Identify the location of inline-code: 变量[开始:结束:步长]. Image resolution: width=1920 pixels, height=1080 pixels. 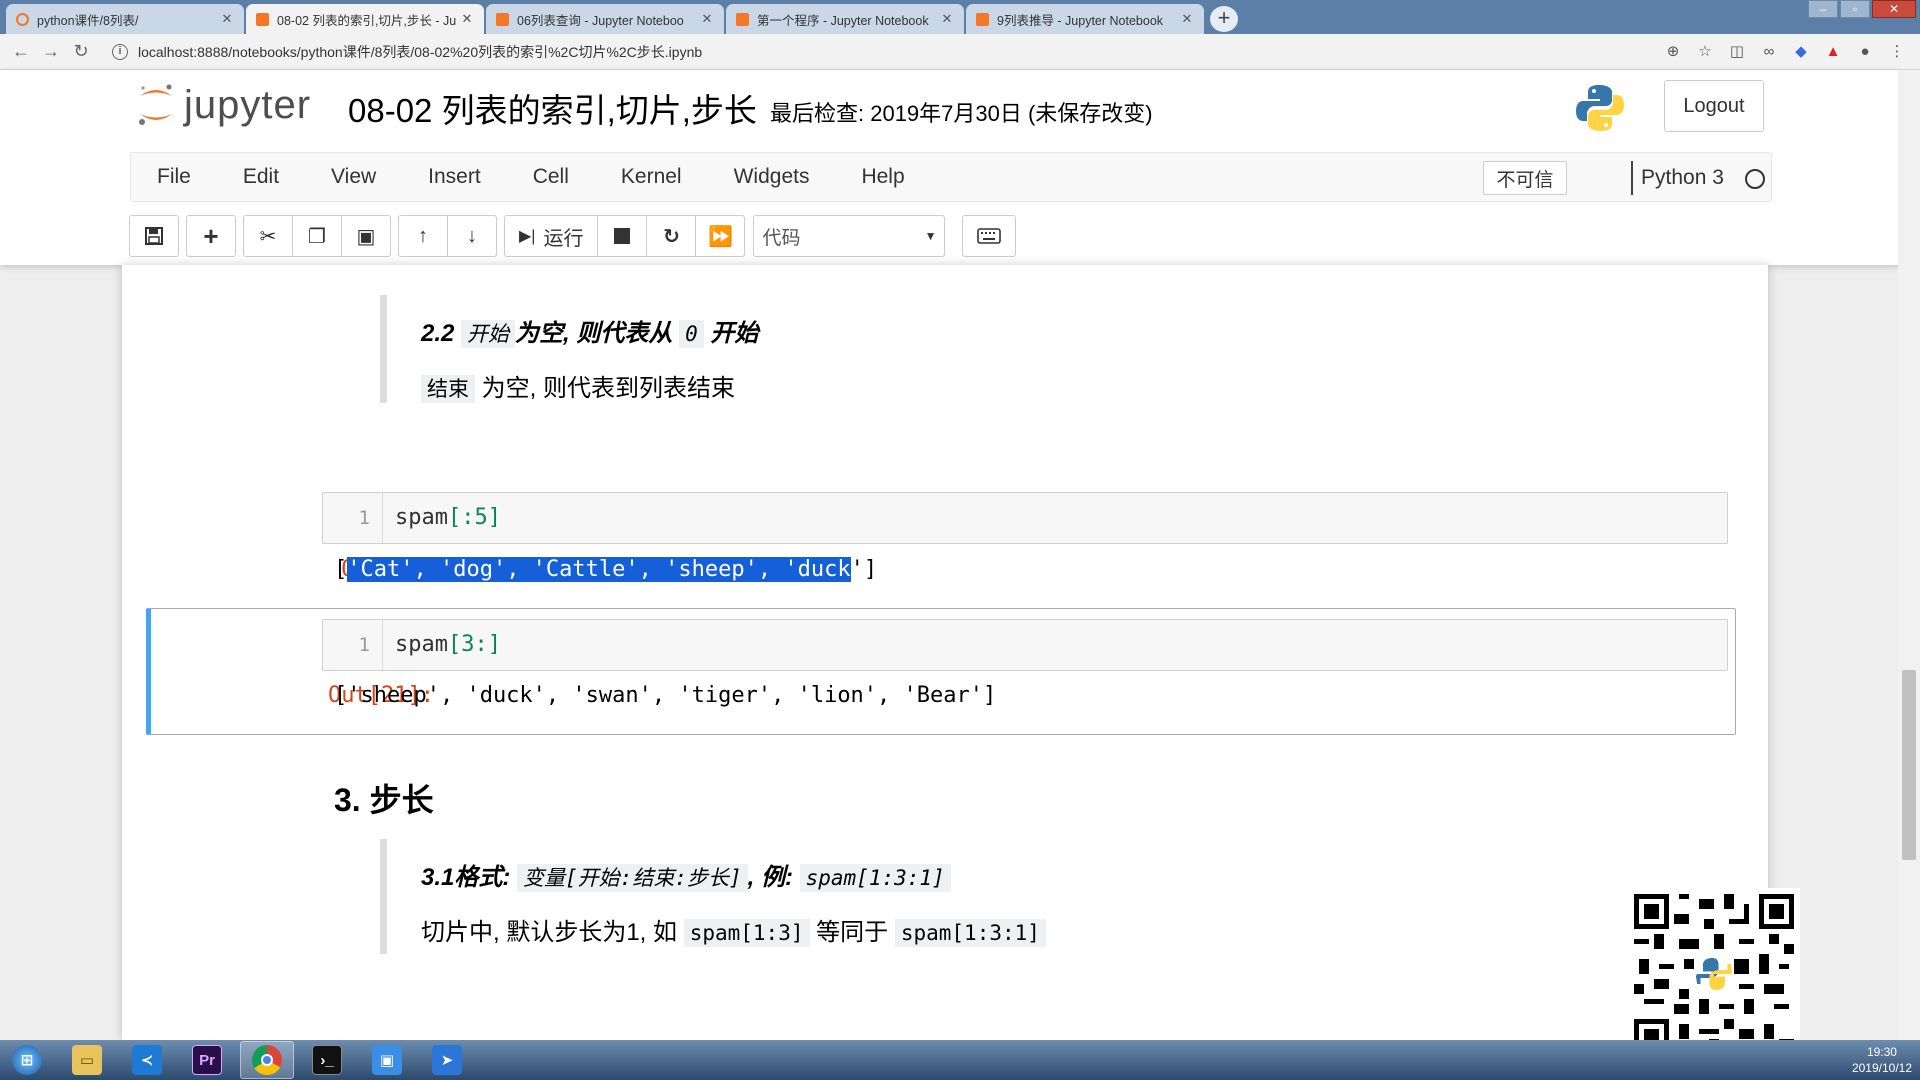
(632, 878).